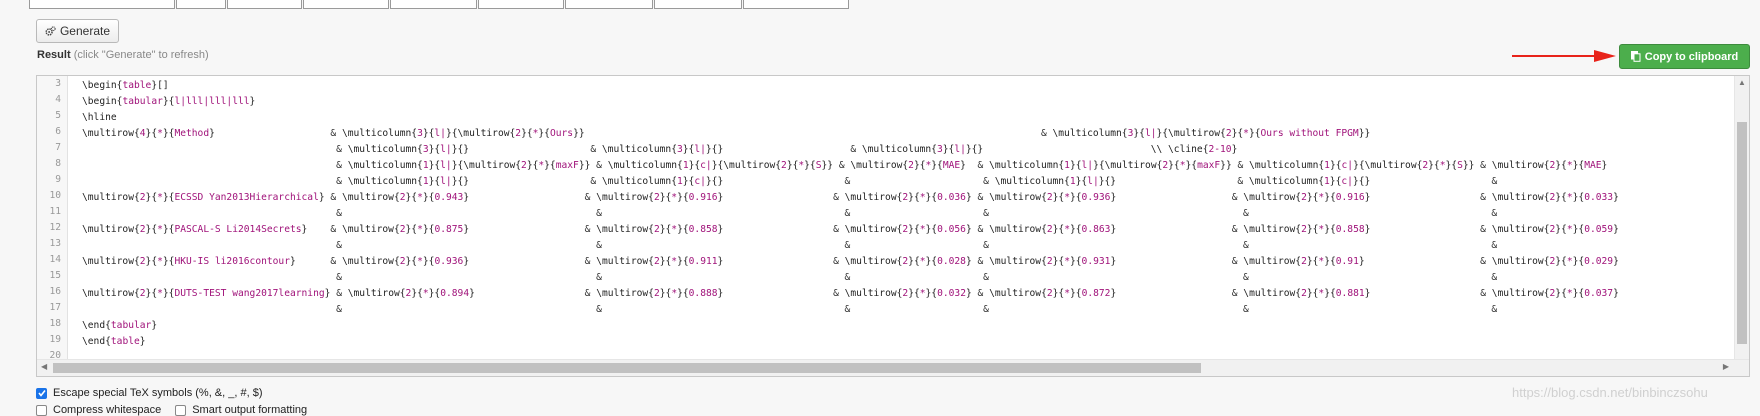  I want to click on red-arrow-annotation, so click(1564, 56).